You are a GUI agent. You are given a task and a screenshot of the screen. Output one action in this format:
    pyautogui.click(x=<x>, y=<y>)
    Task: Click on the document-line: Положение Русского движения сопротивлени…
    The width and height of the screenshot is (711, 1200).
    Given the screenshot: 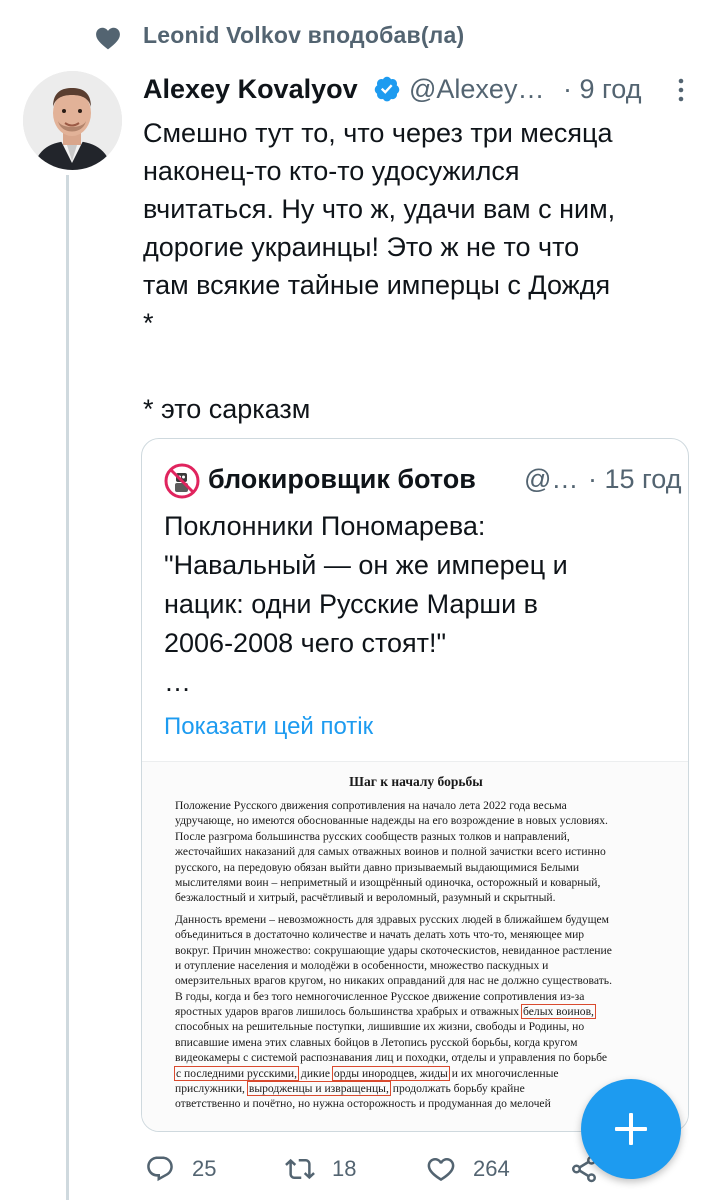 What is the action you would take?
    pyautogui.click(x=371, y=805)
    